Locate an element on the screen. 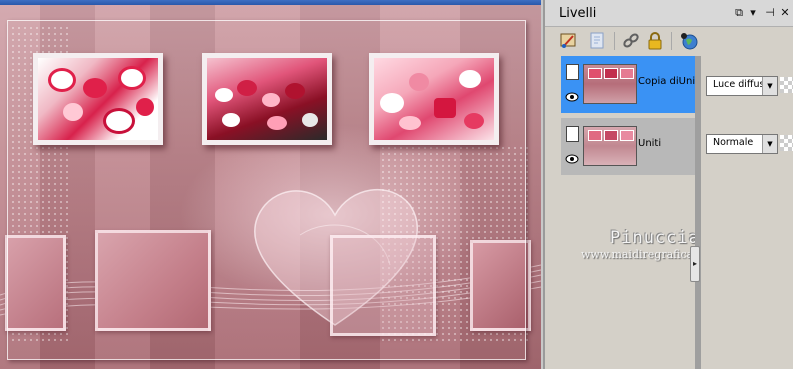 The height and width of the screenshot is (369, 793). layers-toolbar is located at coordinates (669, 41).